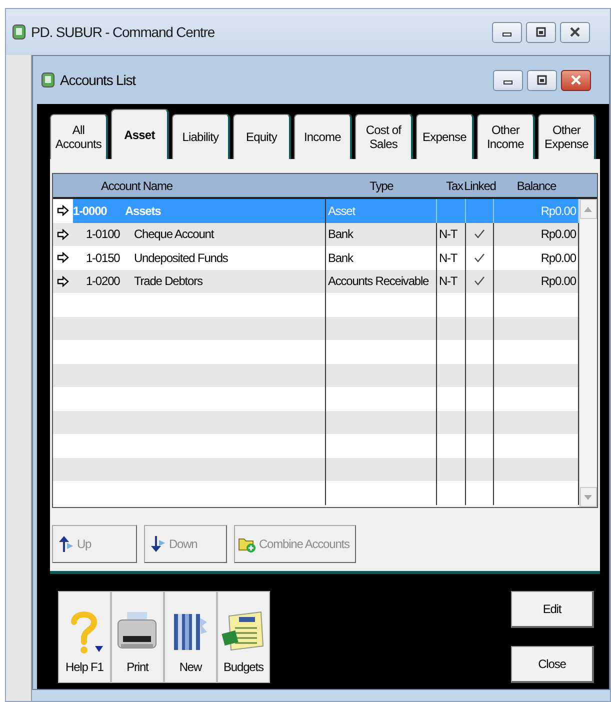  Describe the element at coordinates (201, 136) in the screenshot. I see `tab: Liability` at that location.